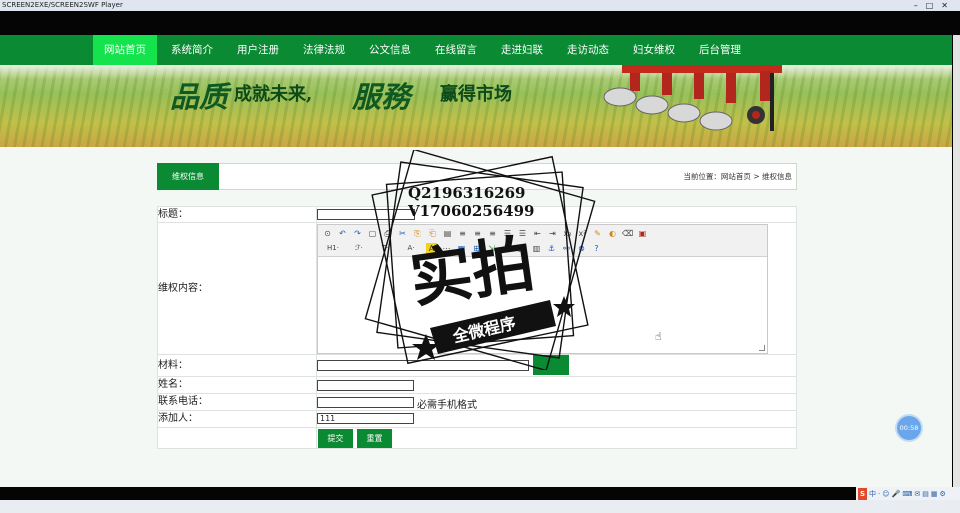 This screenshot has height=513, width=960. I want to click on remove-icon: ⌫, so click(627, 233).